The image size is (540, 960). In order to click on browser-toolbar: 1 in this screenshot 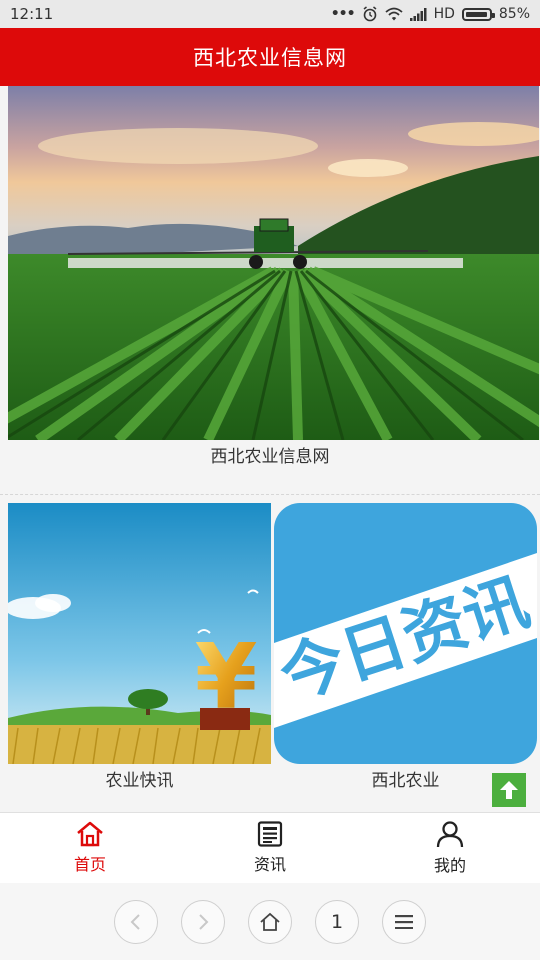, I will do `click(270, 921)`.